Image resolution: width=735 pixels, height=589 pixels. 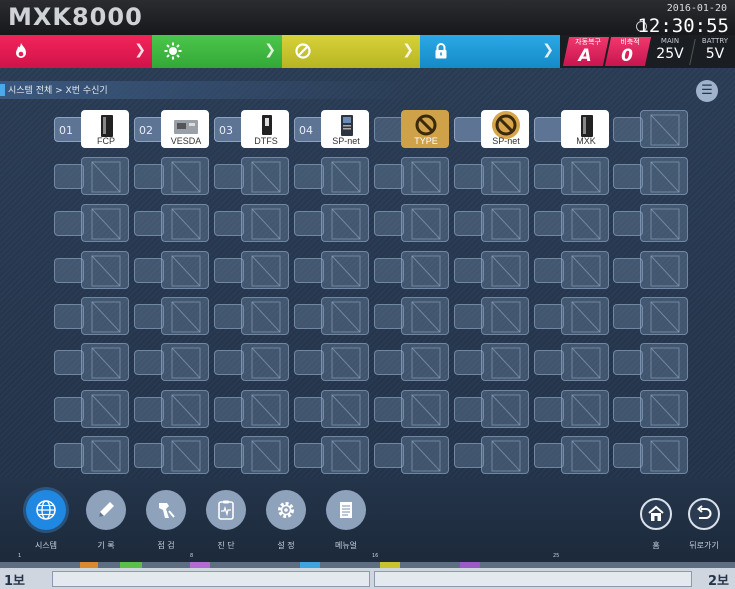 I want to click on device-slot: 04 SP-net, so click(x=333, y=129).